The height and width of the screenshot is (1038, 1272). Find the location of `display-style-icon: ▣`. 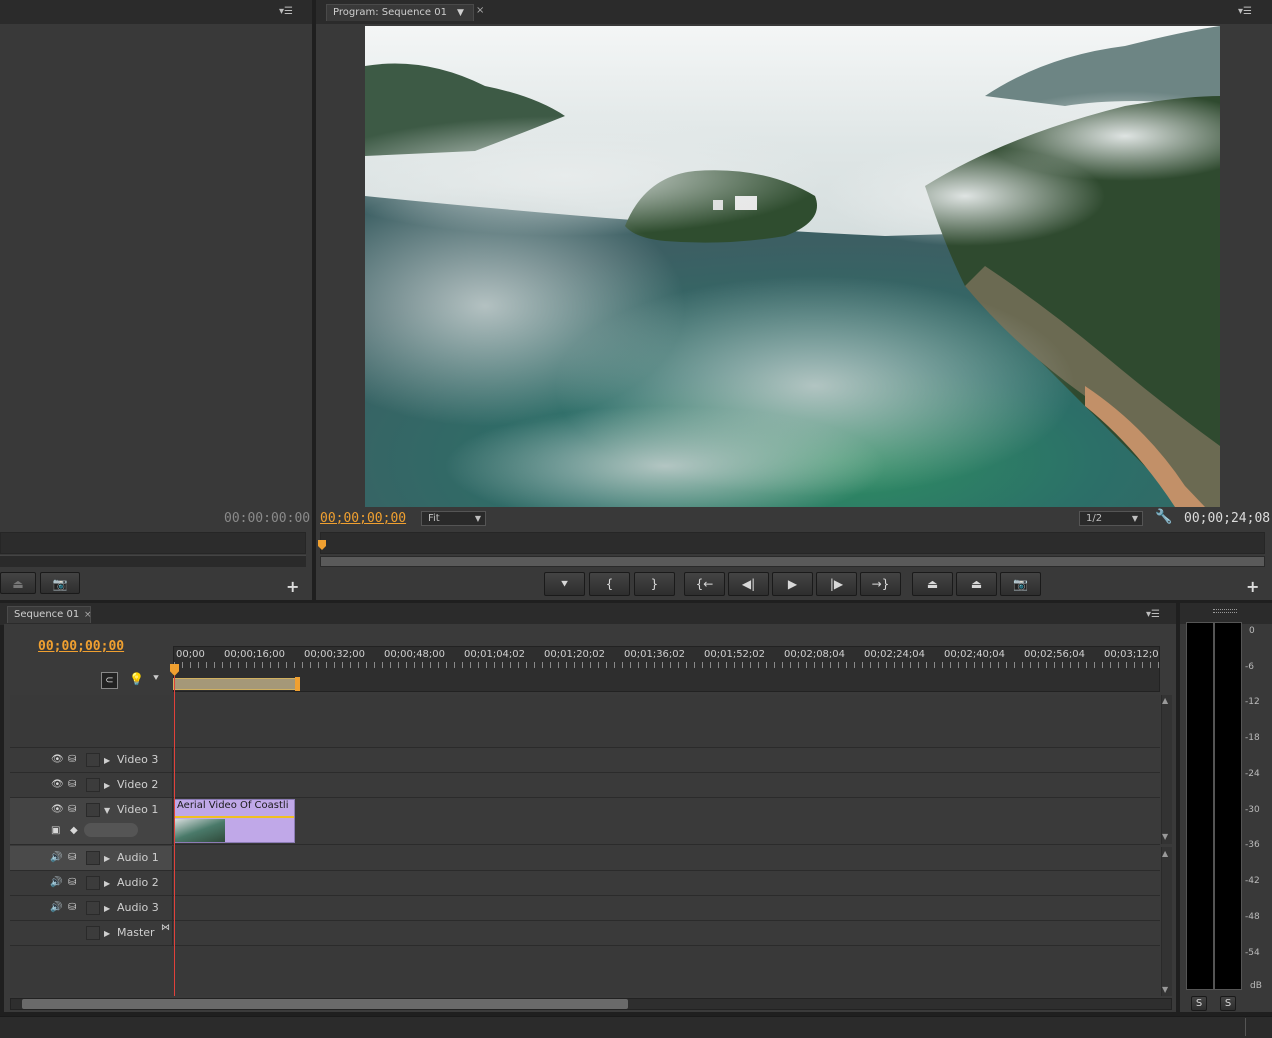

display-style-icon: ▣ is located at coordinates (55, 830).